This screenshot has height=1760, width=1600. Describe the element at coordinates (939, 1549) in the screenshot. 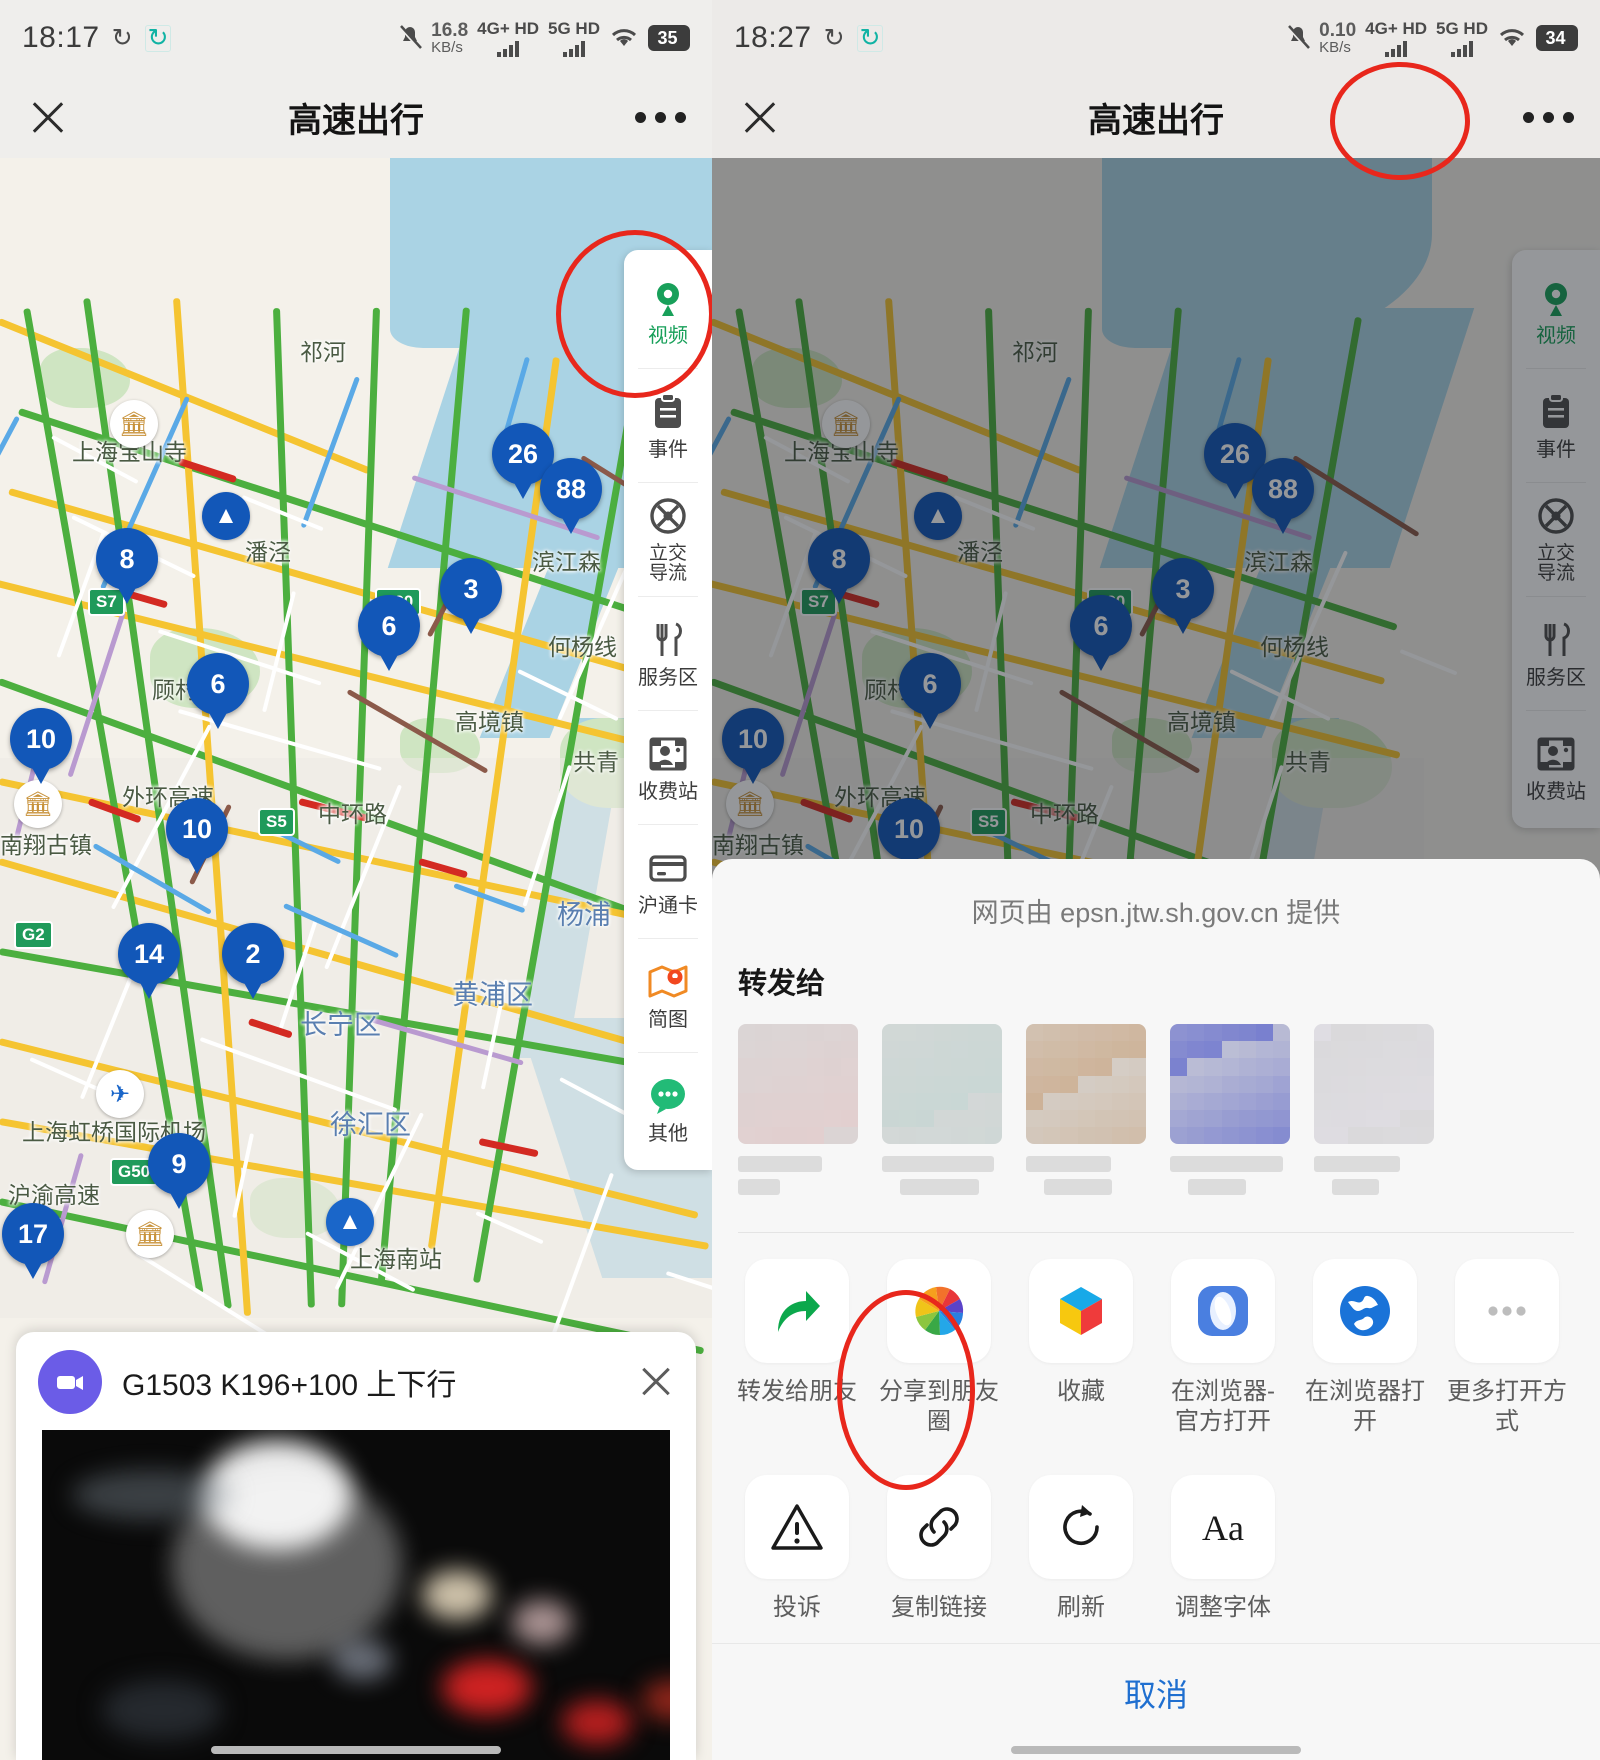

I see `share-action-link: 复制链接` at that location.